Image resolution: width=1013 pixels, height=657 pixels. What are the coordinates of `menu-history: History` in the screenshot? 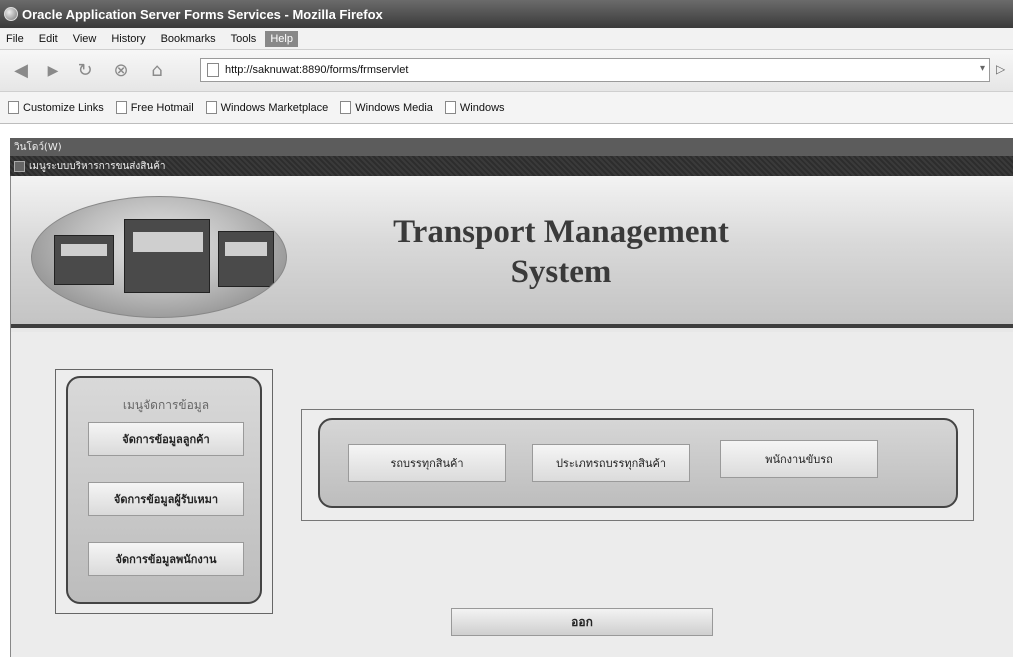 It's located at (129, 39).